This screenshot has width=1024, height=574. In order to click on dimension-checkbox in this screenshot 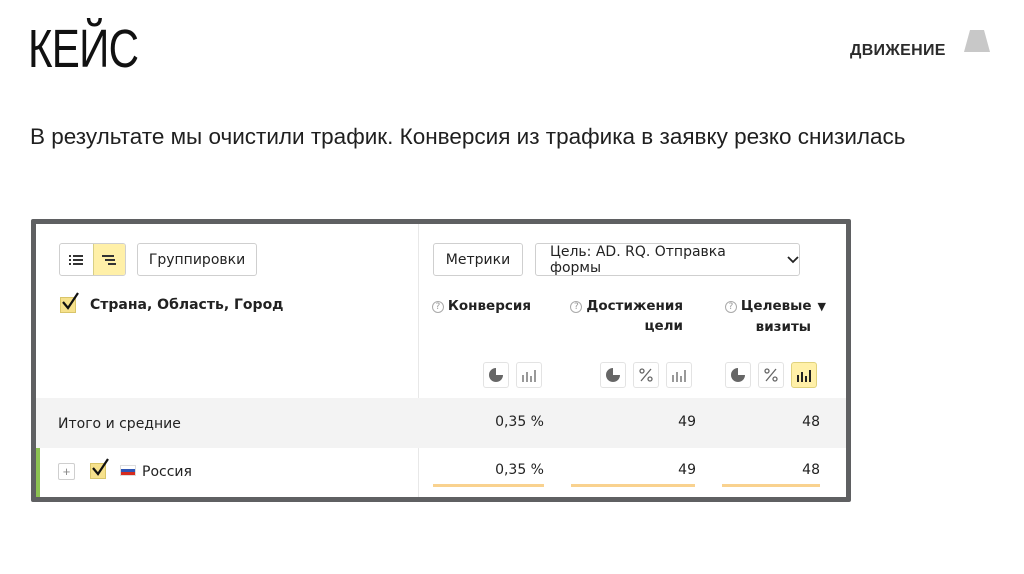, I will do `click(69, 302)`.